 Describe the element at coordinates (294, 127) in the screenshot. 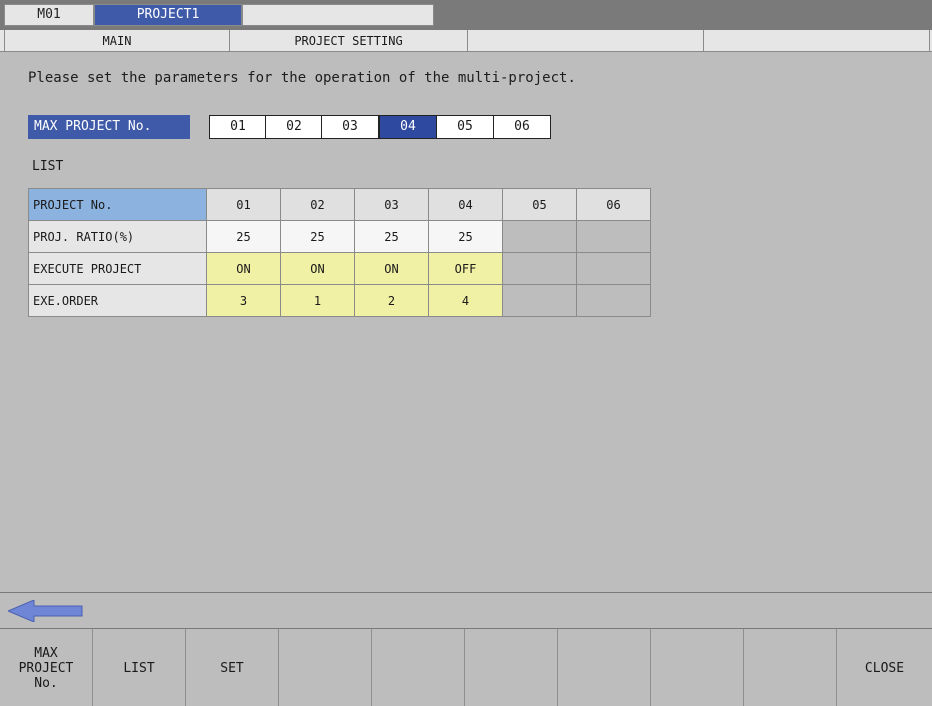

I see `max-project-option-02: 02` at that location.